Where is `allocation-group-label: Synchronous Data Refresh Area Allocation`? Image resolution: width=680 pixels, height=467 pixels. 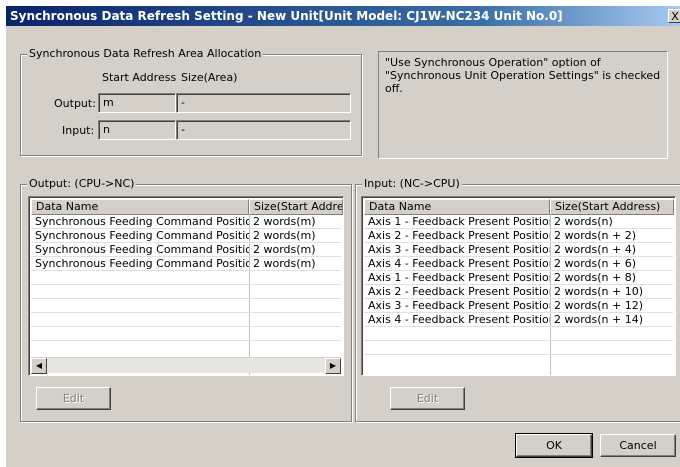
allocation-group-label: Synchronous Data Refresh Area Allocation is located at coordinates (145, 54).